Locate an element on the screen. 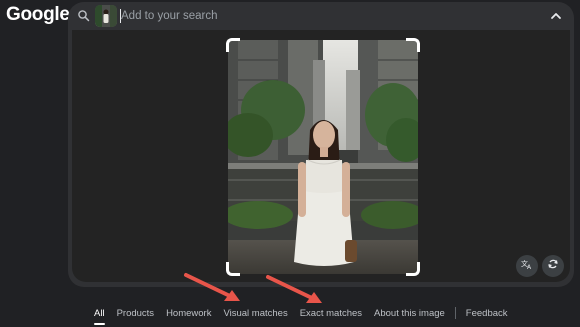  search-bar is located at coordinates (321, 16).